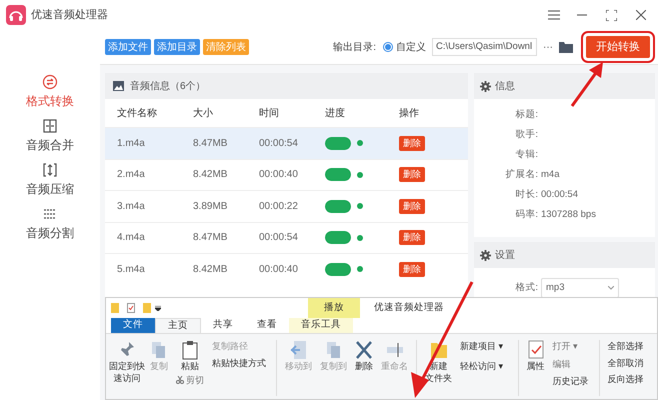 This screenshot has width=658, height=400. What do you see at coordinates (137, 113) in the screenshot?
I see `column-header: 文件名称` at bounding box center [137, 113].